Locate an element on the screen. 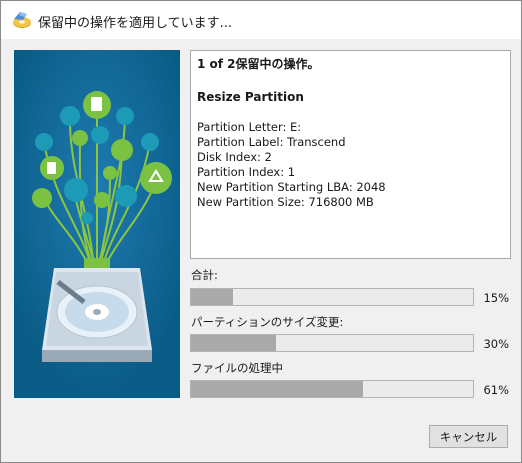 This screenshot has width=522, height=463. operation-name: Resize Partition is located at coordinates (250, 97).